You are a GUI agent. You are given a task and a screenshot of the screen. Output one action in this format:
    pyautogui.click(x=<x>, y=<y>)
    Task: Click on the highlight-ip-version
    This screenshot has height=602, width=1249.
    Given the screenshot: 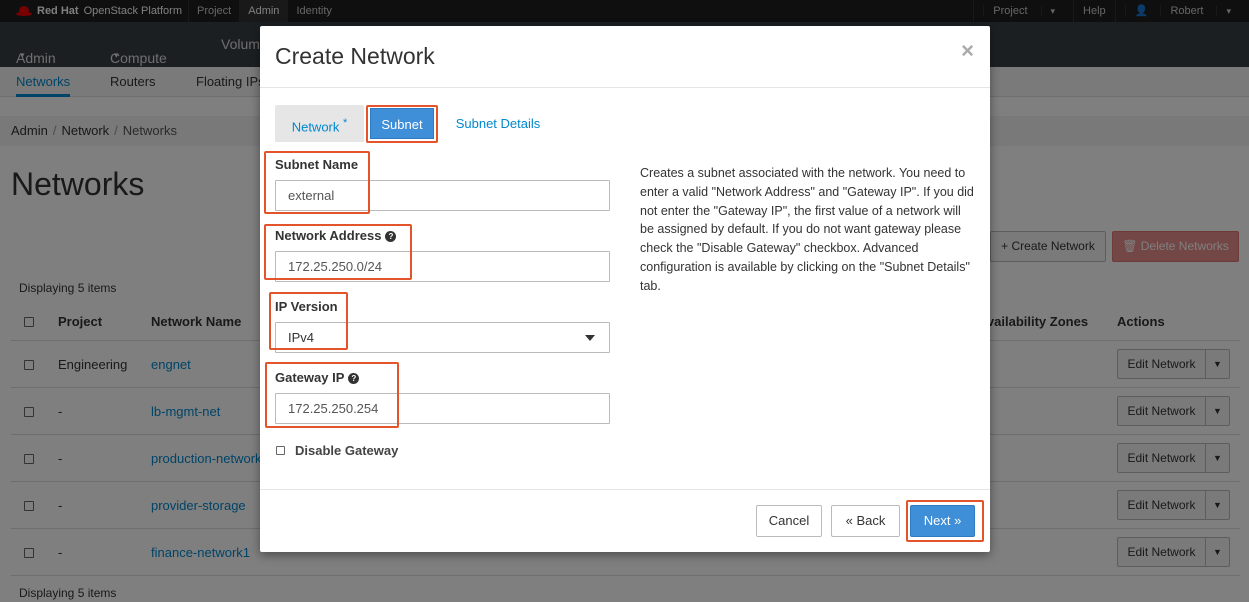 What is the action you would take?
    pyautogui.click(x=308, y=321)
    